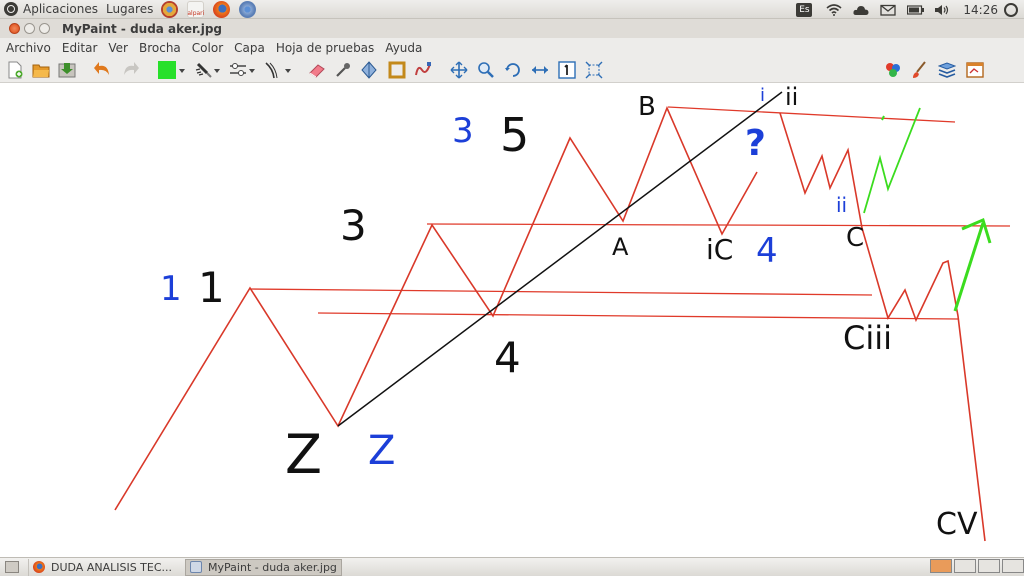 This screenshot has width=1024, height=576. Describe the element at coordinates (920, 70) in the screenshot. I see `brush-settings-icon` at that location.